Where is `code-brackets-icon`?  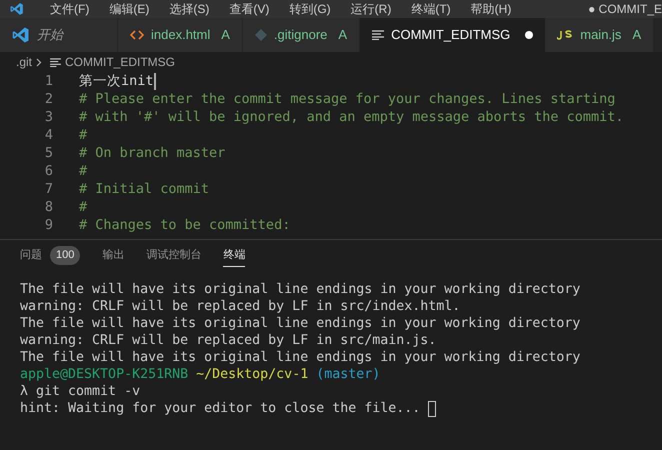
code-brackets-icon is located at coordinates (137, 35).